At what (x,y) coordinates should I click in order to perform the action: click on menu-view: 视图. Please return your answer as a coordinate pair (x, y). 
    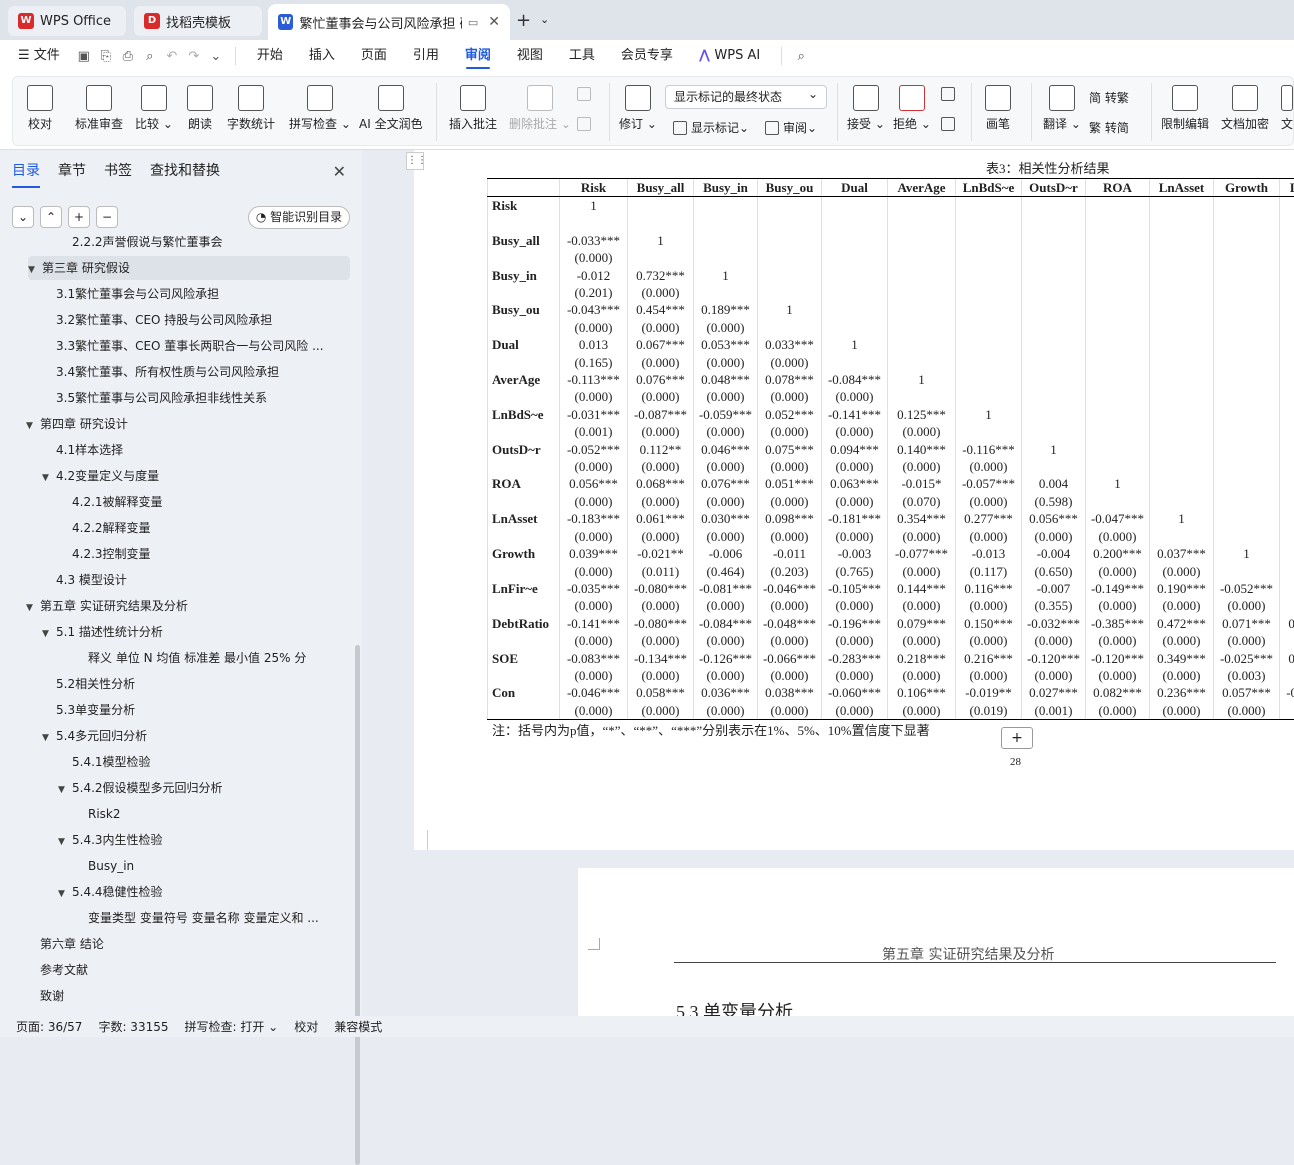
    Looking at the image, I should click on (530, 56).